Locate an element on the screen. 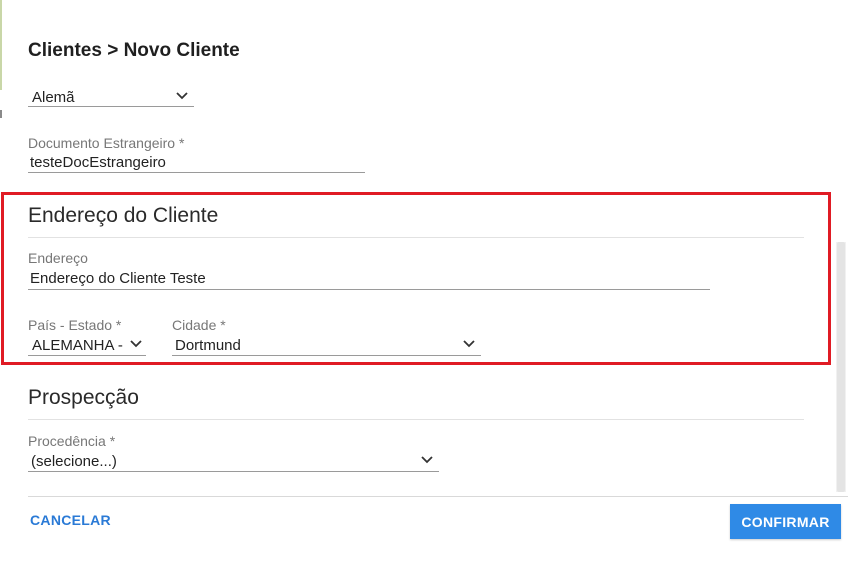 The width and height of the screenshot is (863, 561). scrollbar-thumb is located at coordinates (841, 367).